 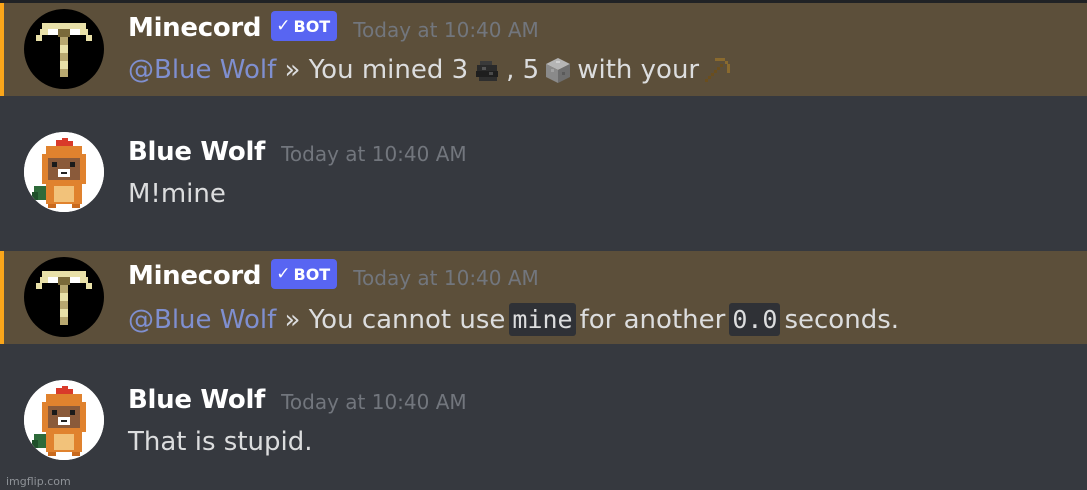 What do you see at coordinates (638, 70) in the screenshot?
I see `message-text: with your` at bounding box center [638, 70].